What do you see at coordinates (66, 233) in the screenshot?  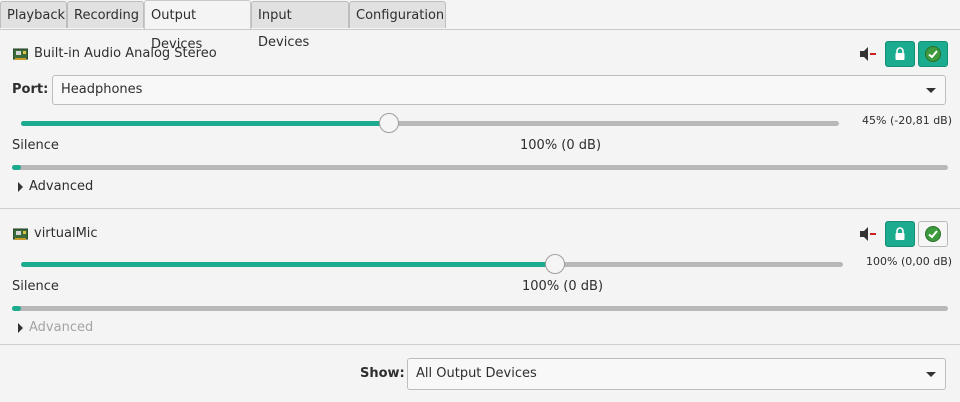 I see `device-name: virtualMic` at bounding box center [66, 233].